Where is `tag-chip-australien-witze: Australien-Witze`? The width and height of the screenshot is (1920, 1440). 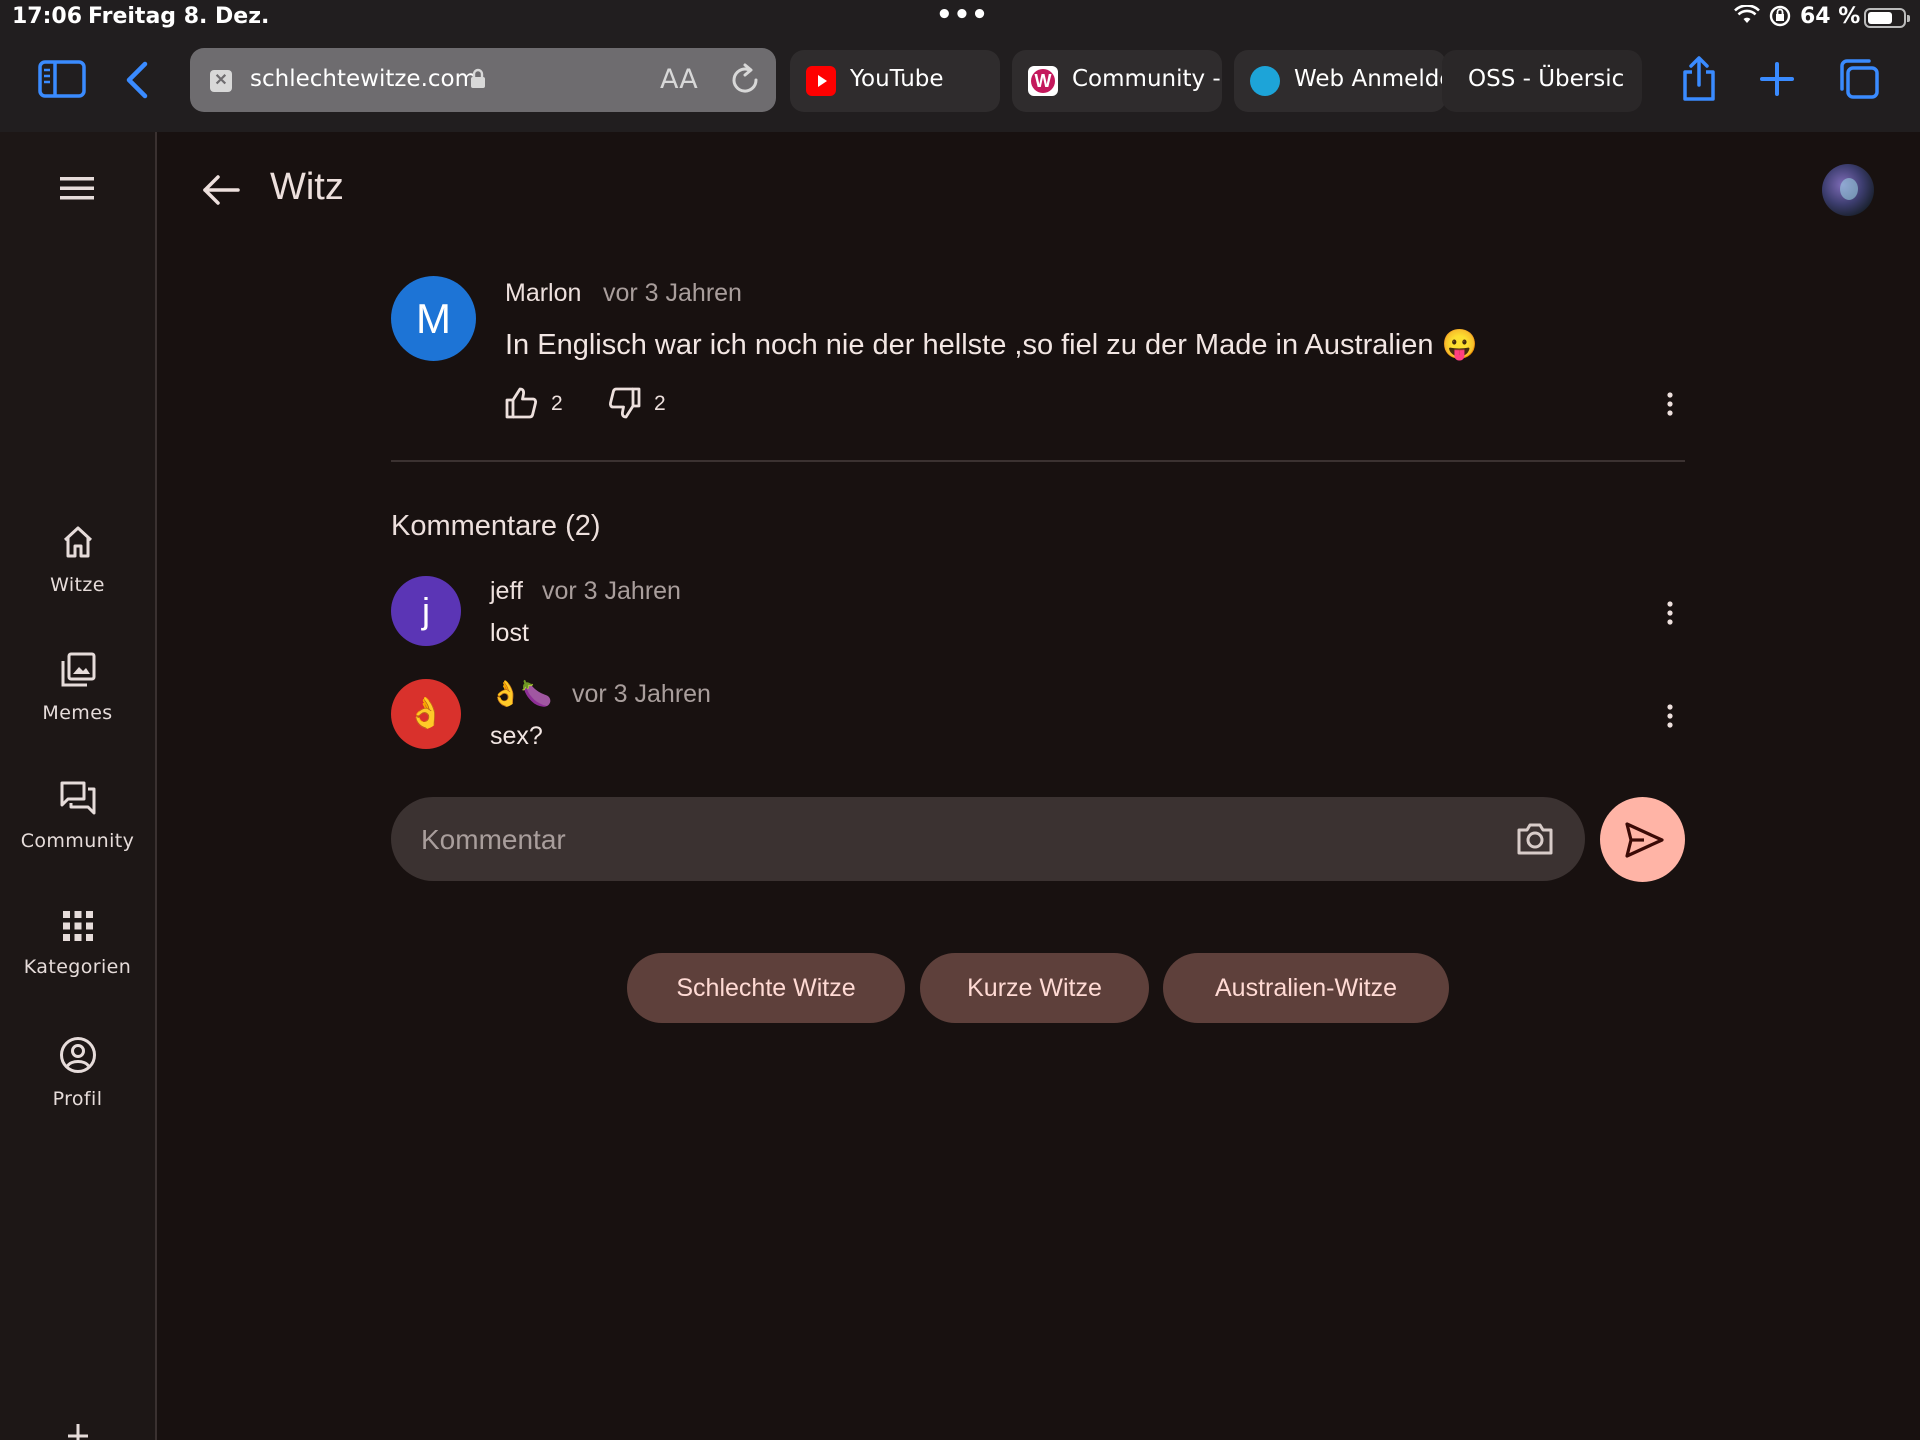
tag-chip-australien-witze: Australien-Witze is located at coordinates (1306, 988).